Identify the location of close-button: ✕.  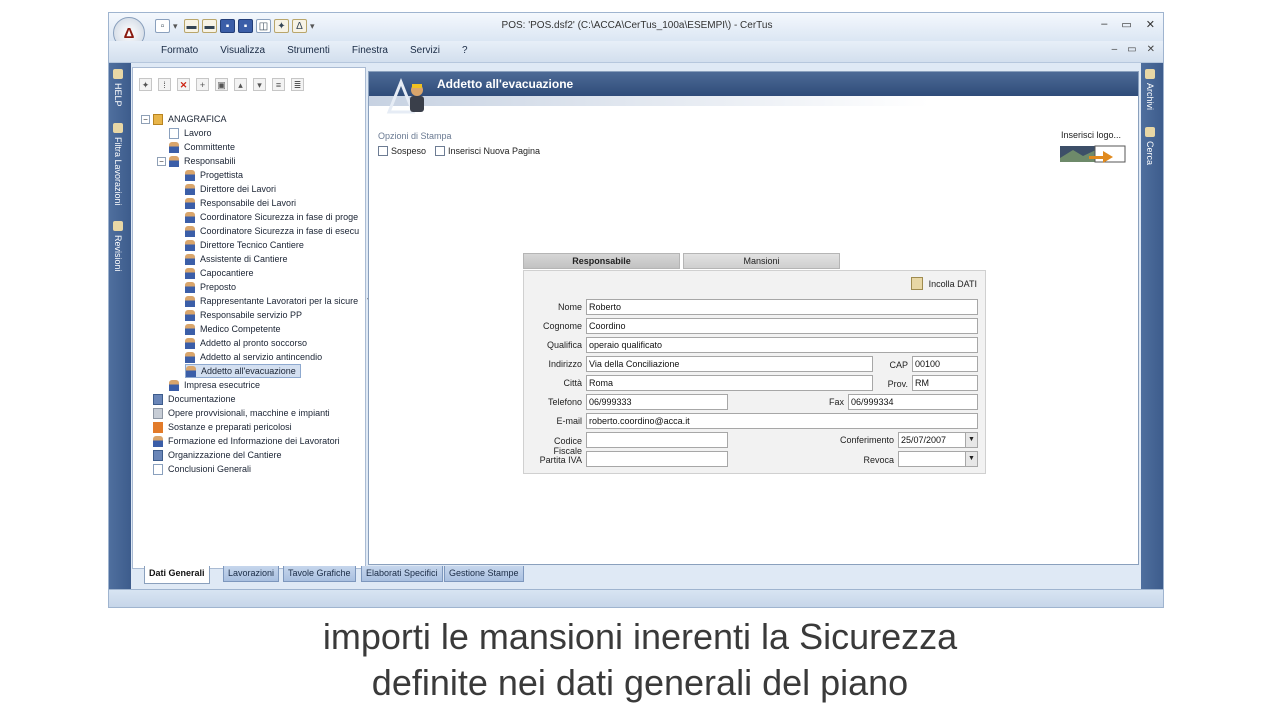
(1150, 24).